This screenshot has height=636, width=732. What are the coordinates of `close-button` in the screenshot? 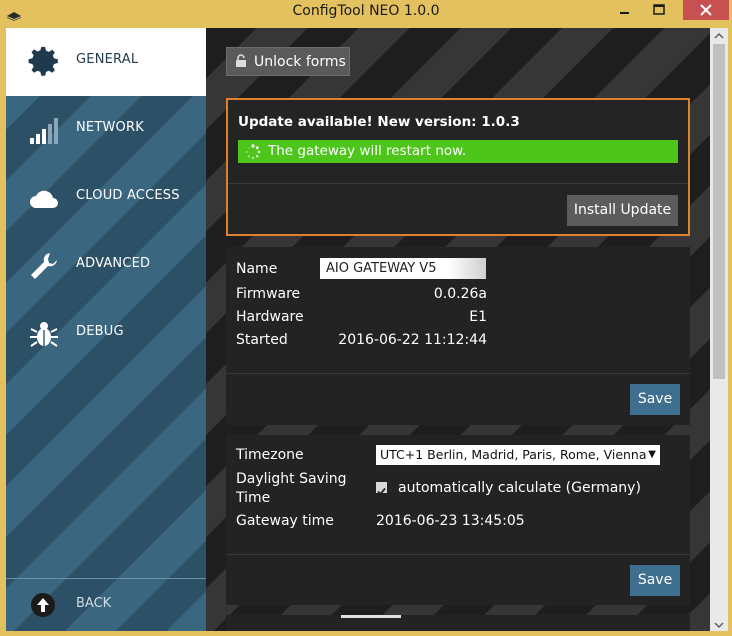 It's located at (706, 10).